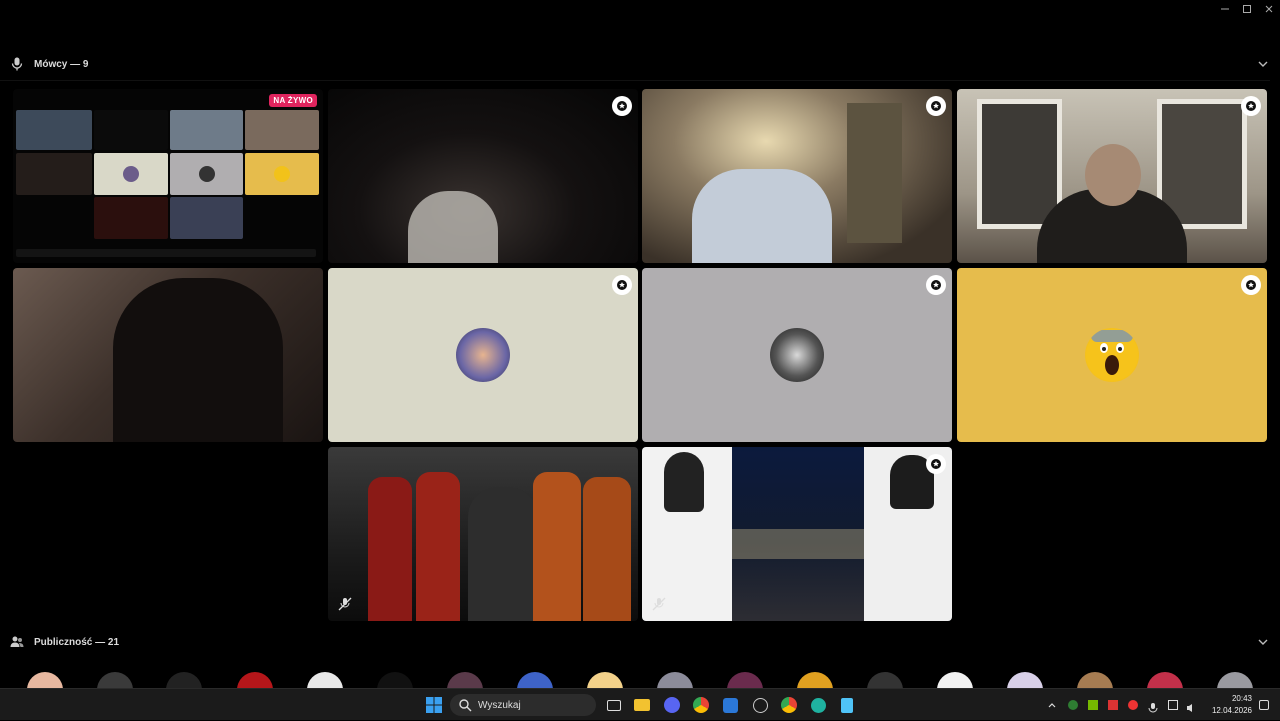  I want to click on file-explorer-icon, so click(642, 705).